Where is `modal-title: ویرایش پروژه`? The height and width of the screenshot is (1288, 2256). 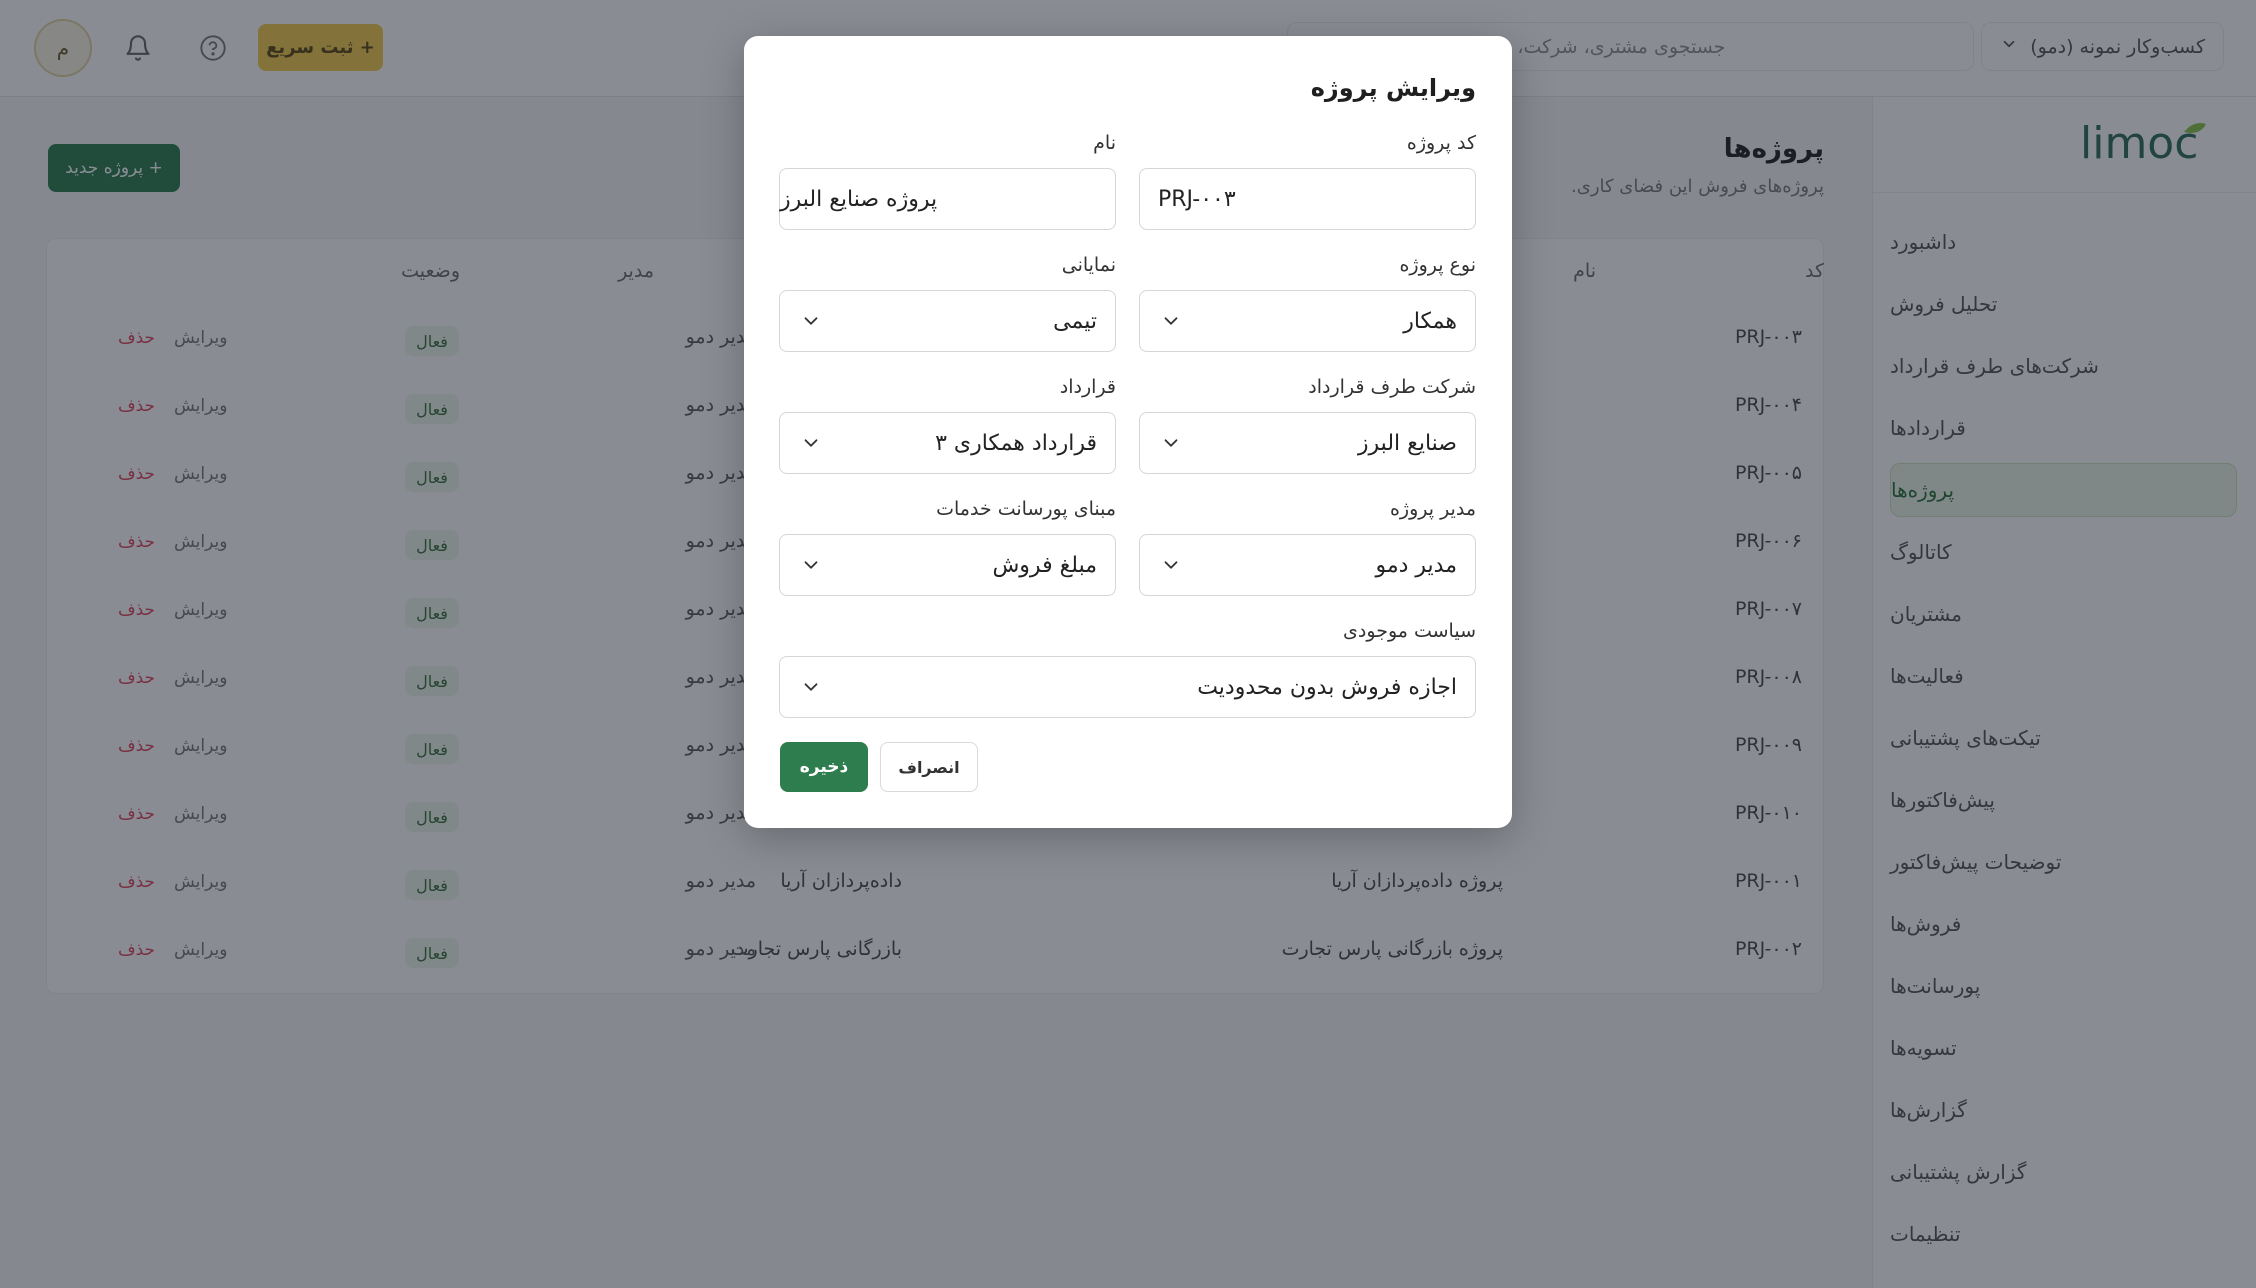
modal-title: ویرایش پروژه is located at coordinates (1393, 88).